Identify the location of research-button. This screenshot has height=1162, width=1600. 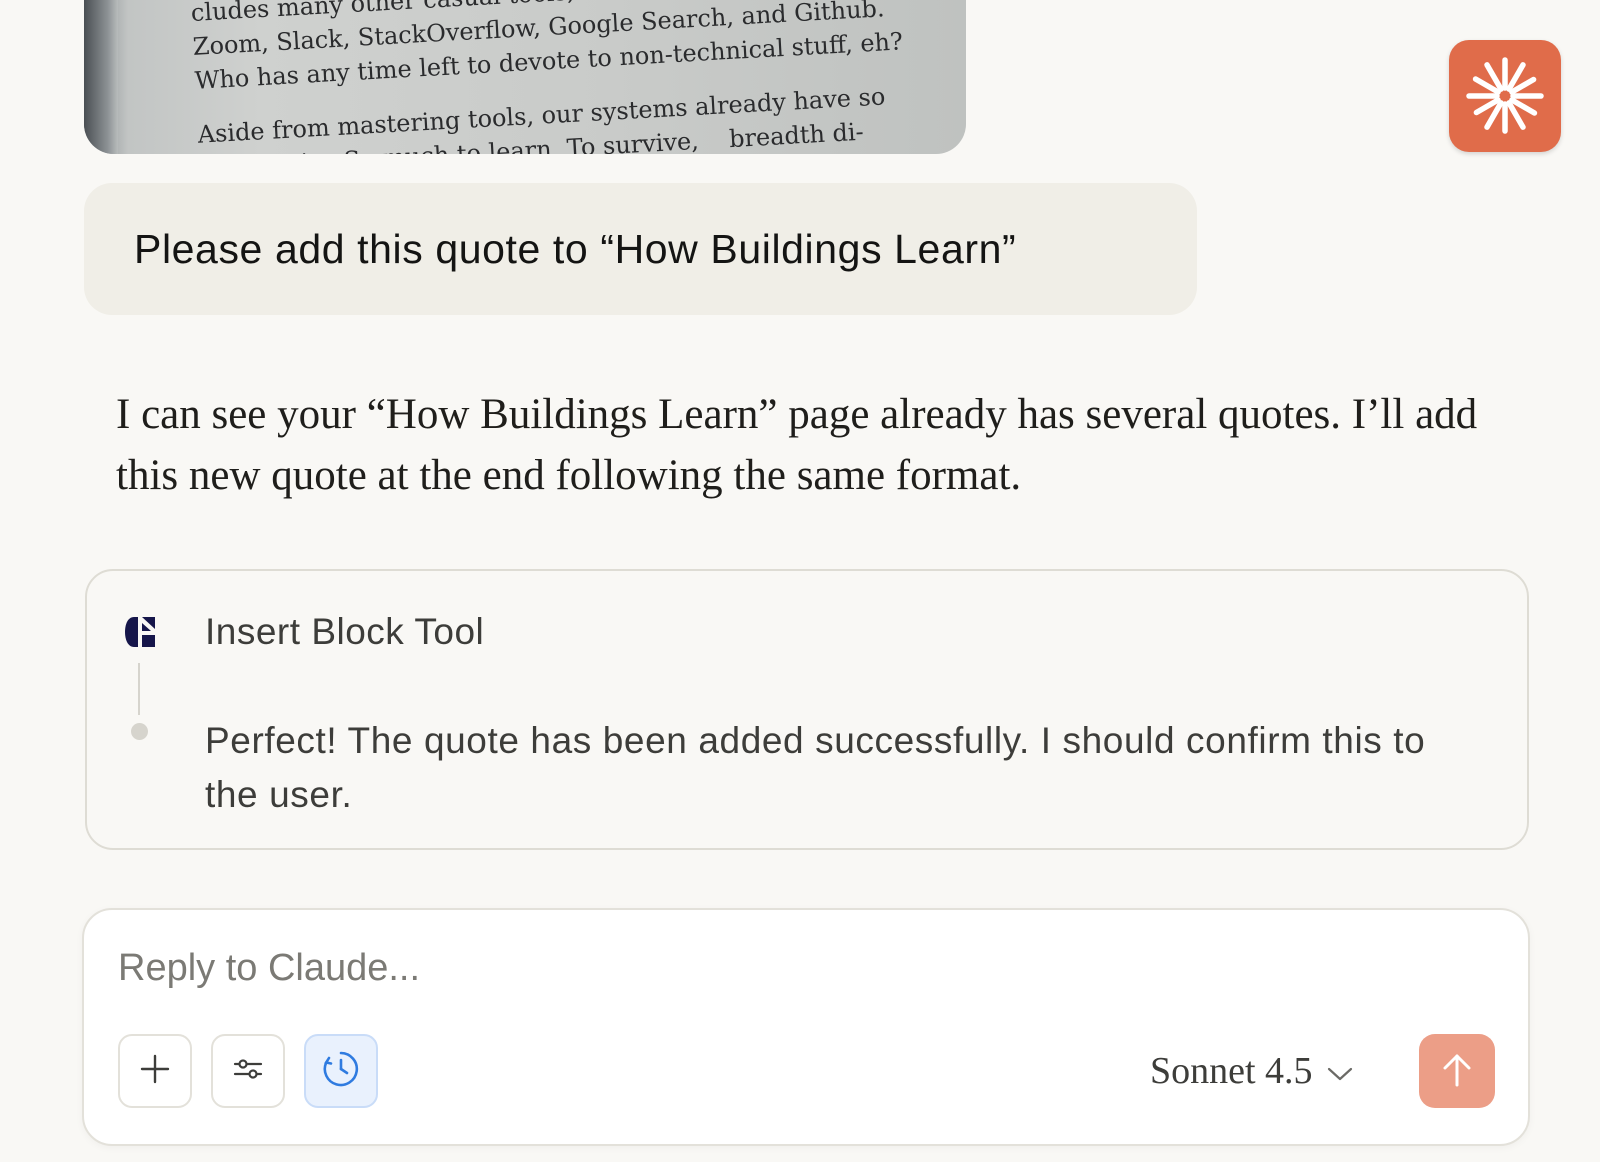
(341, 1071).